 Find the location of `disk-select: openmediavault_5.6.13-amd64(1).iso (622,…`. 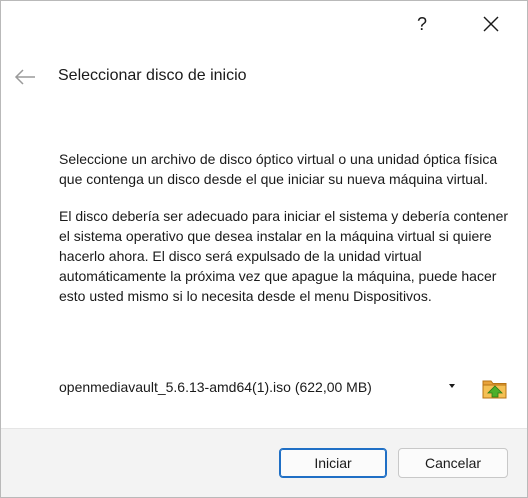

disk-select: openmediavault_5.6.13-amd64(1).iso (622,… is located at coordinates (261, 388).